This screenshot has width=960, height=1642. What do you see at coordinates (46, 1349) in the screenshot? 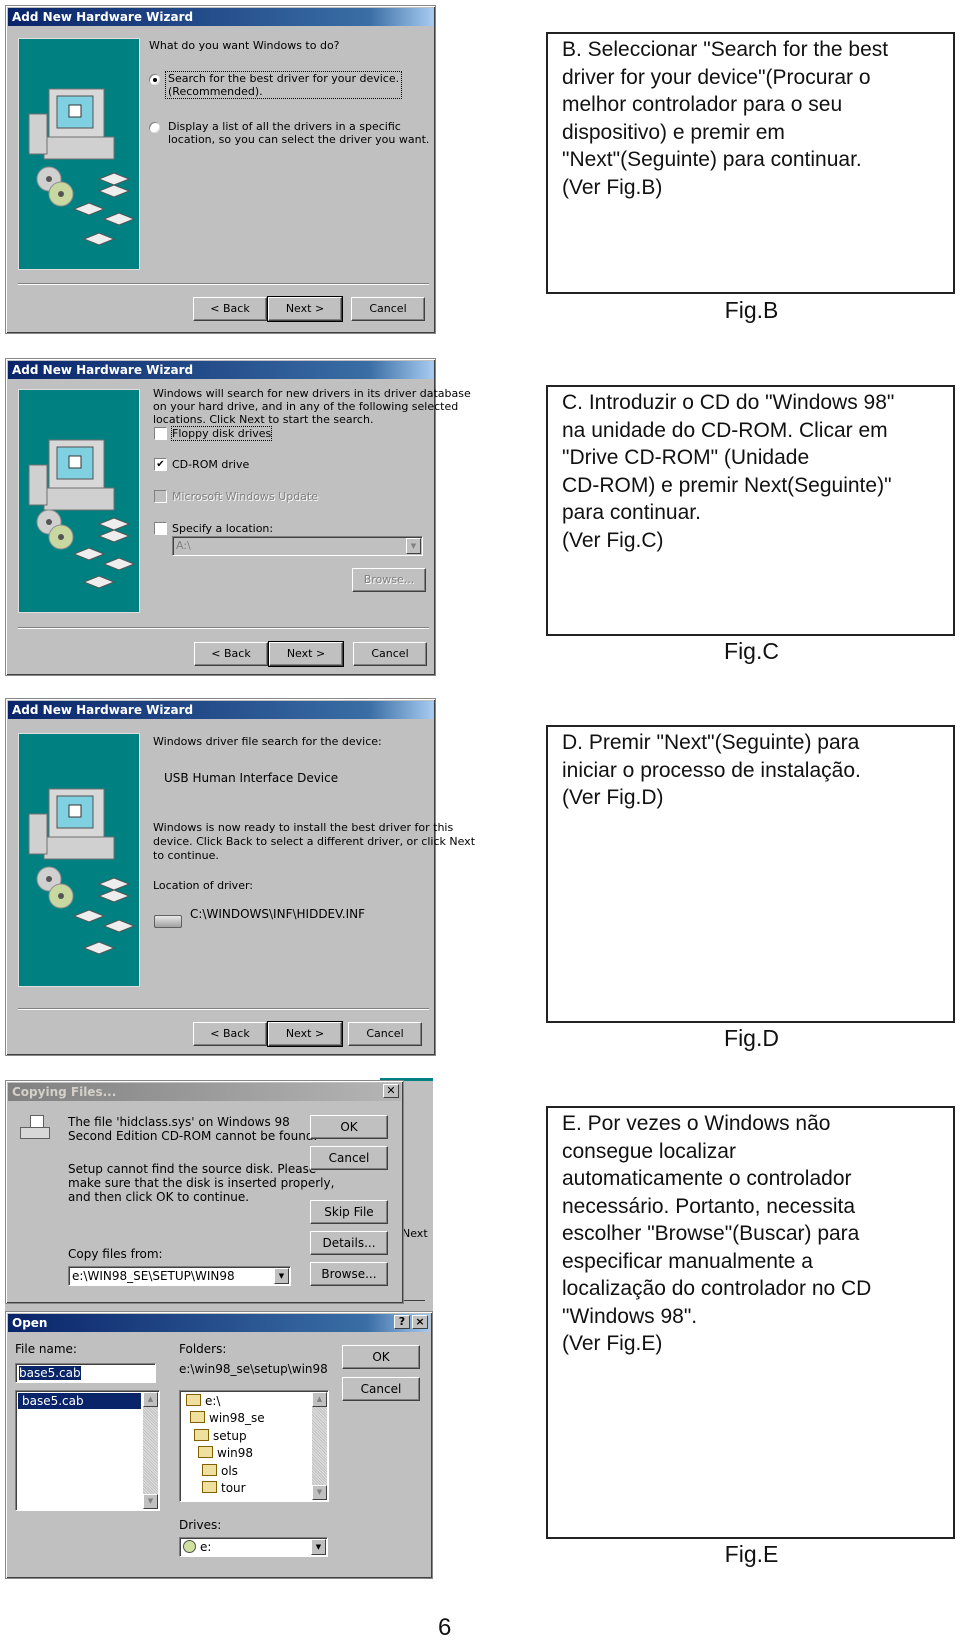
I see `file-name-label: File name:` at bounding box center [46, 1349].